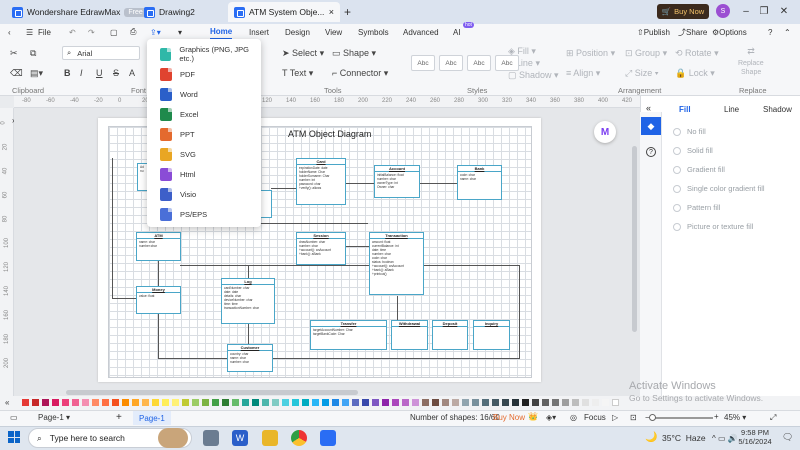 The width and height of the screenshot is (800, 450). Describe the element at coordinates (155, 32) in the screenshot. I see `export-icon: ⇪▾` at that location.